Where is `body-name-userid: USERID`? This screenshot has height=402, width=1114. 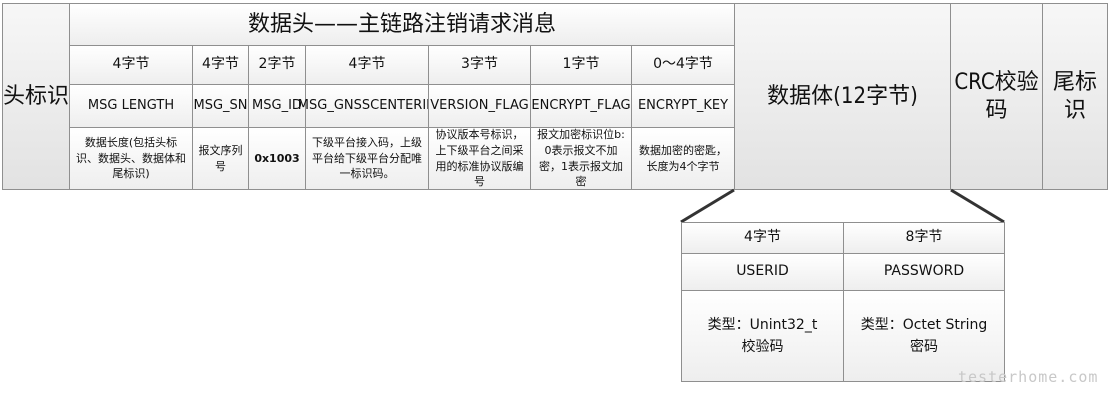 body-name-userid: USERID is located at coordinates (762, 272).